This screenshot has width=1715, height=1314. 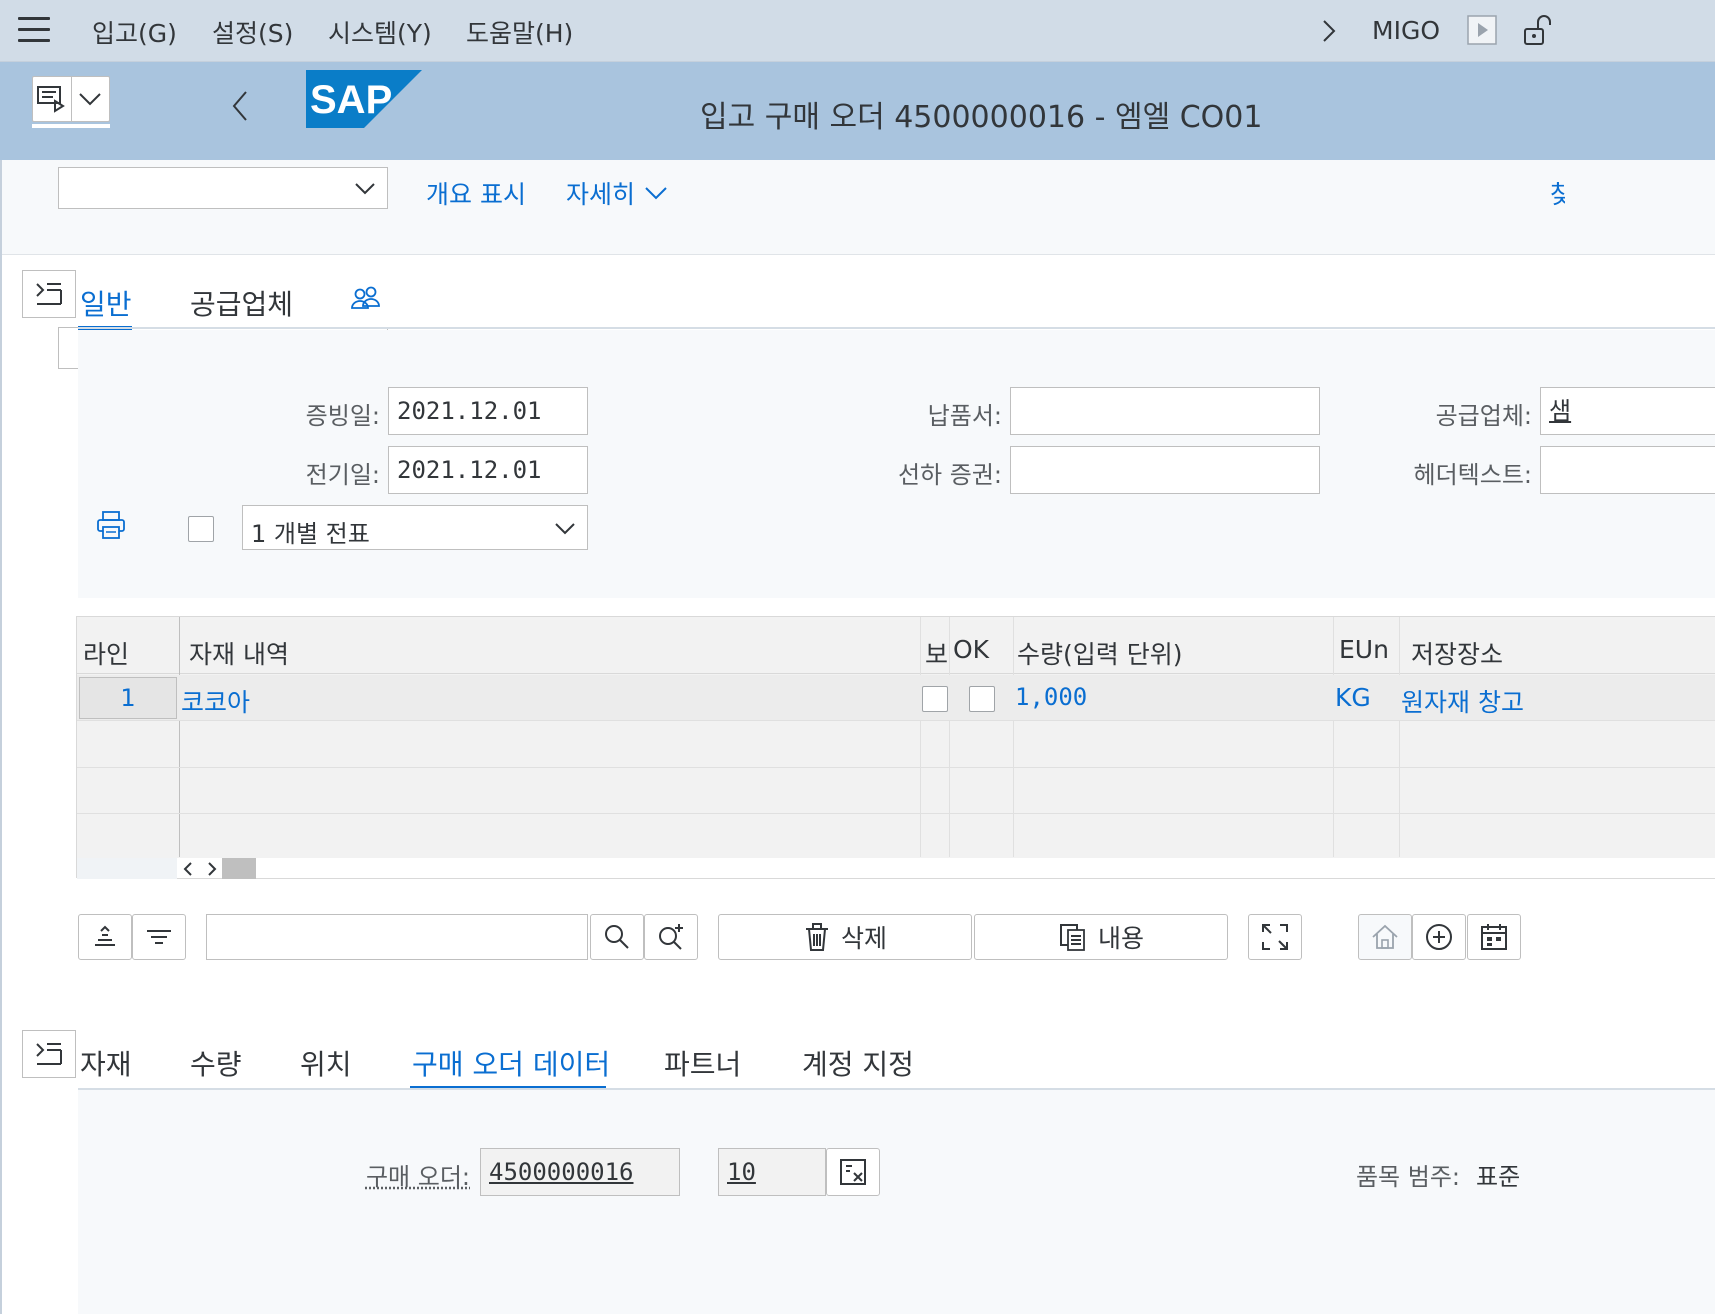 What do you see at coordinates (366, 299) in the screenshot?
I see `partners-icon` at bounding box center [366, 299].